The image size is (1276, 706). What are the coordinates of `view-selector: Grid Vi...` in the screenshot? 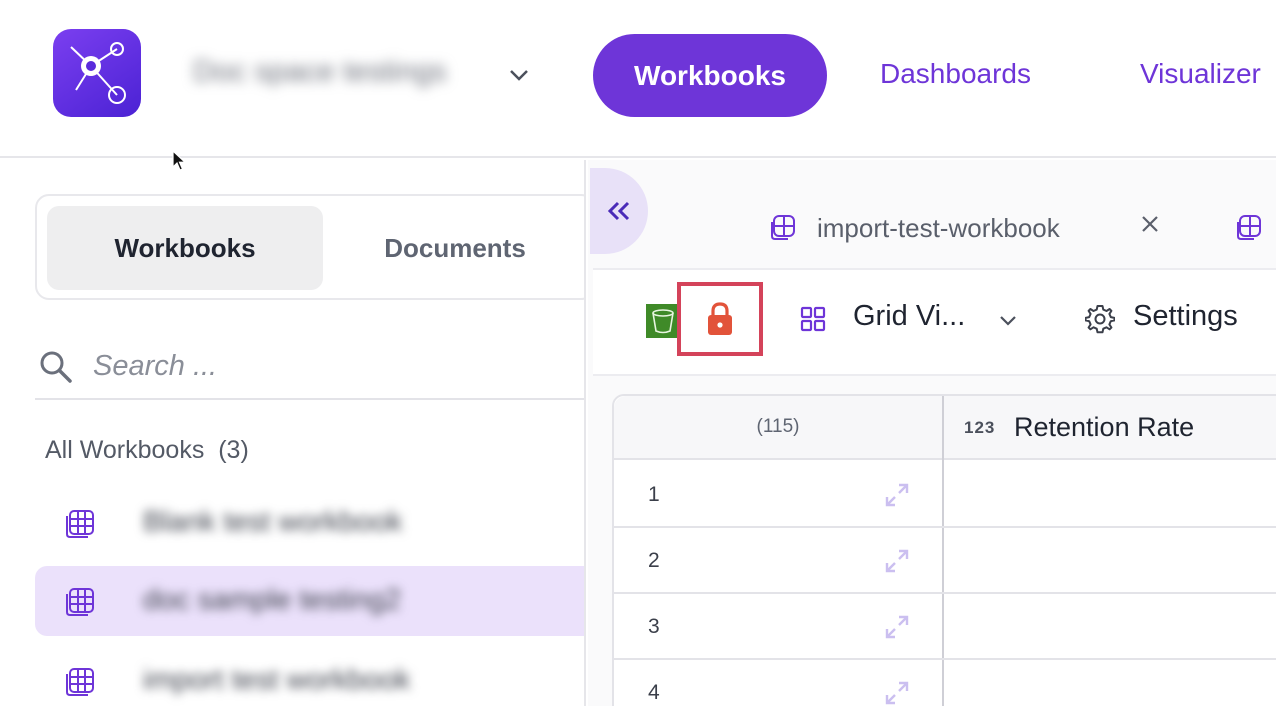 It's located at (909, 316).